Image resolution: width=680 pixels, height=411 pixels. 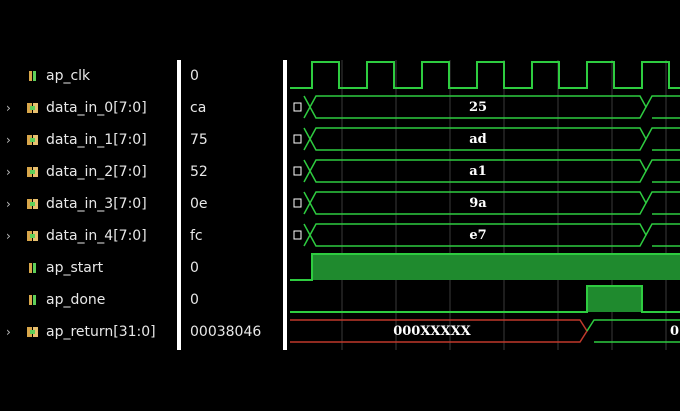 I want to click on signal-value: fc, so click(x=196, y=236).